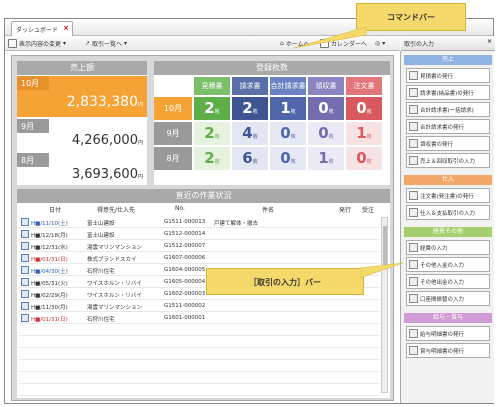  What do you see at coordinates (434, 248) in the screenshot?
I see `side-button-label: 経費の入力` at bounding box center [434, 248].